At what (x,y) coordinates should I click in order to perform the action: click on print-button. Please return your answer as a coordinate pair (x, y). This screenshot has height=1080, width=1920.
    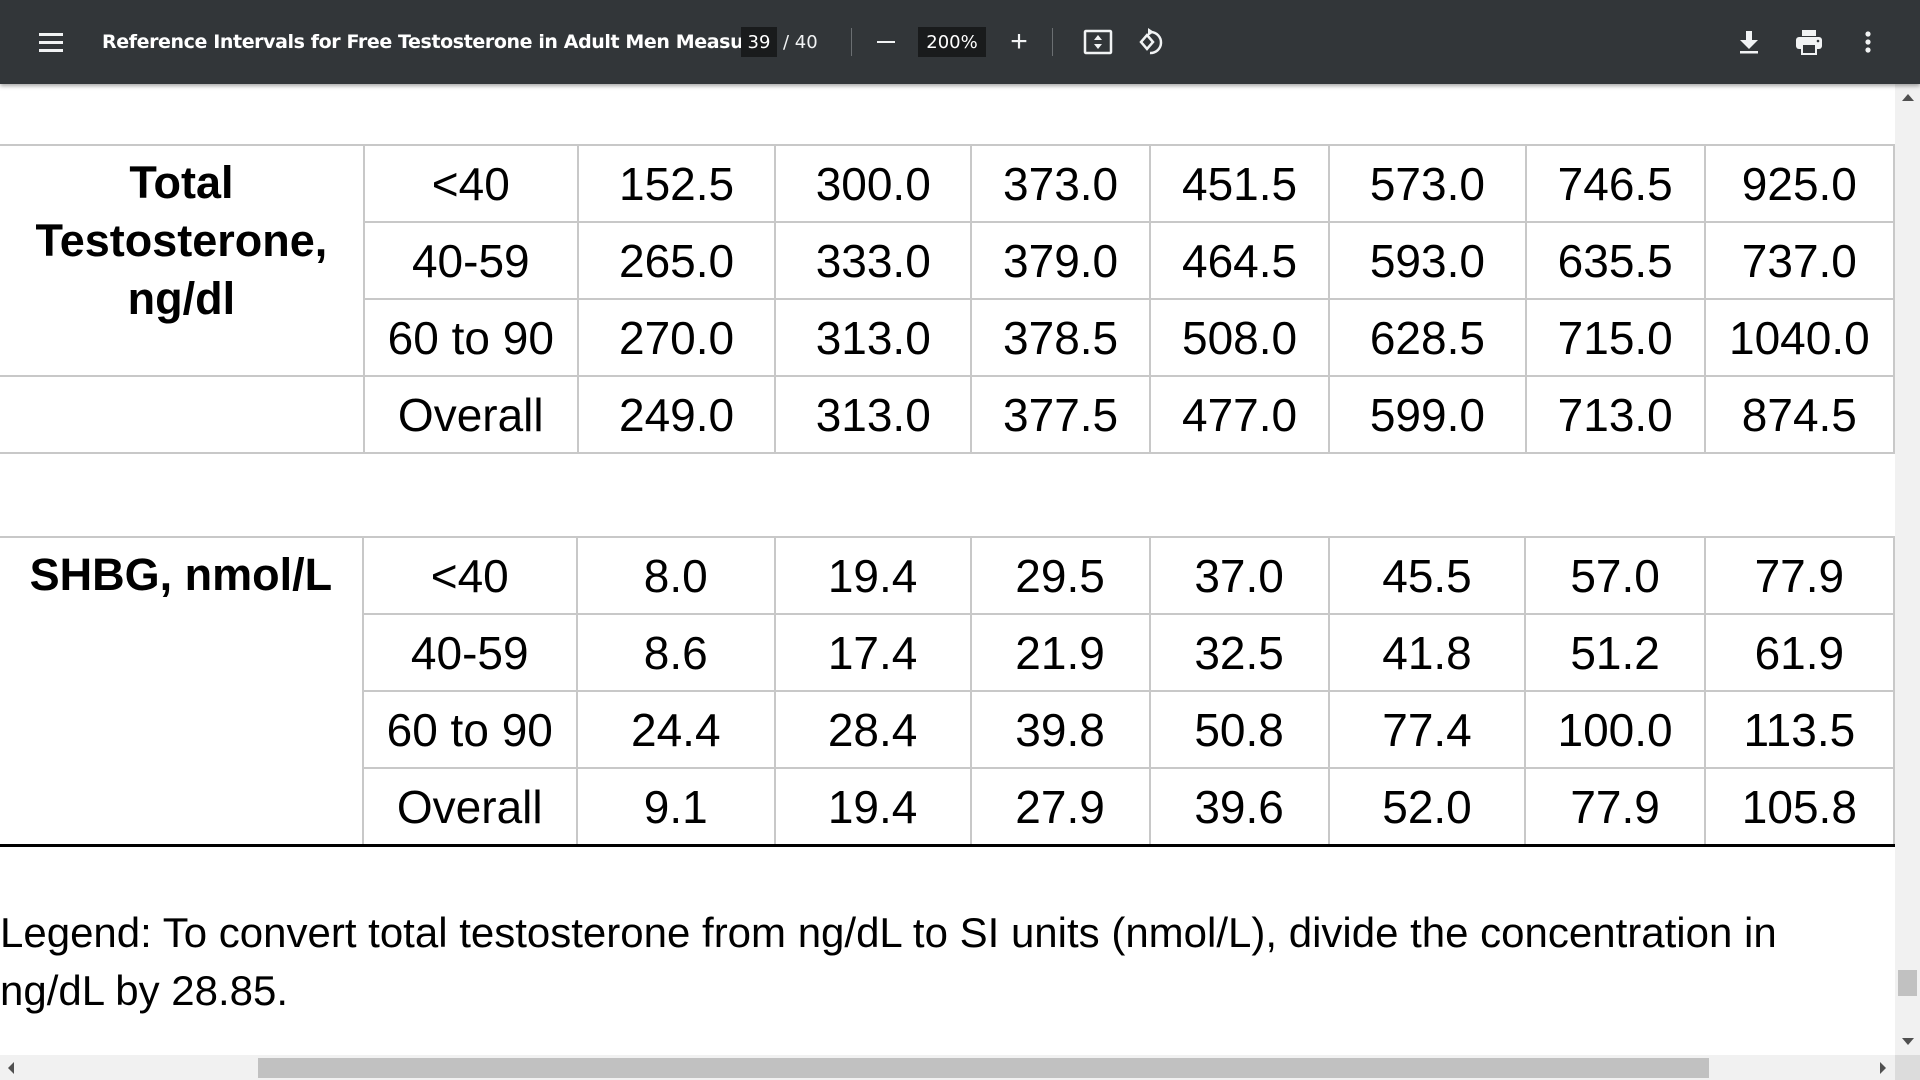
    Looking at the image, I should click on (1809, 42).